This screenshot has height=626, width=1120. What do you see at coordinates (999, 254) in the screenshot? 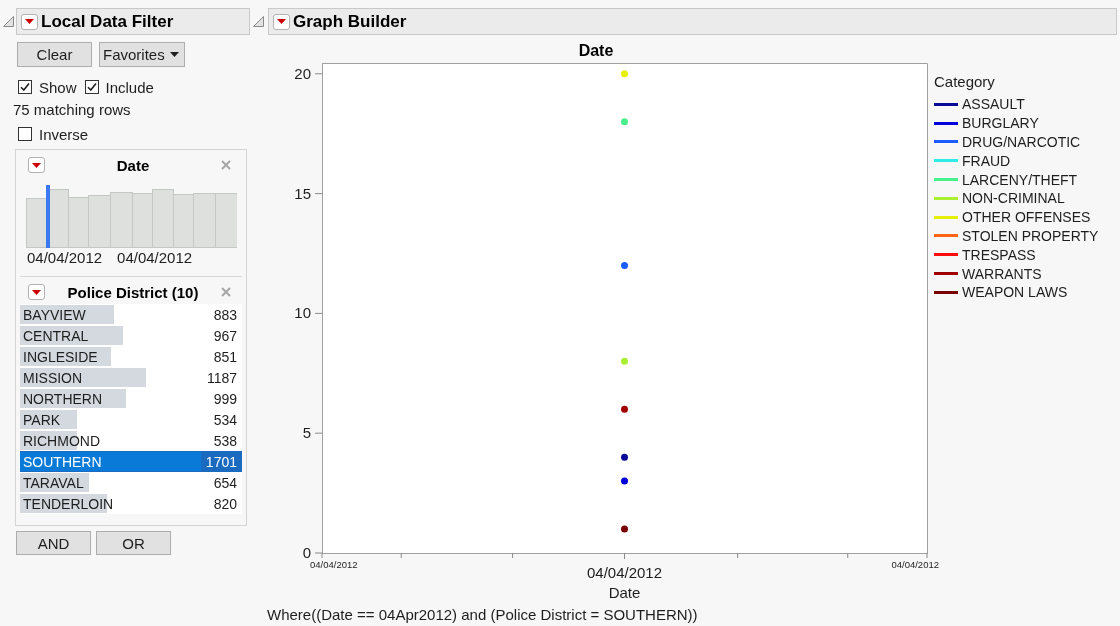
I see `legend-label: TRESPASS` at bounding box center [999, 254].